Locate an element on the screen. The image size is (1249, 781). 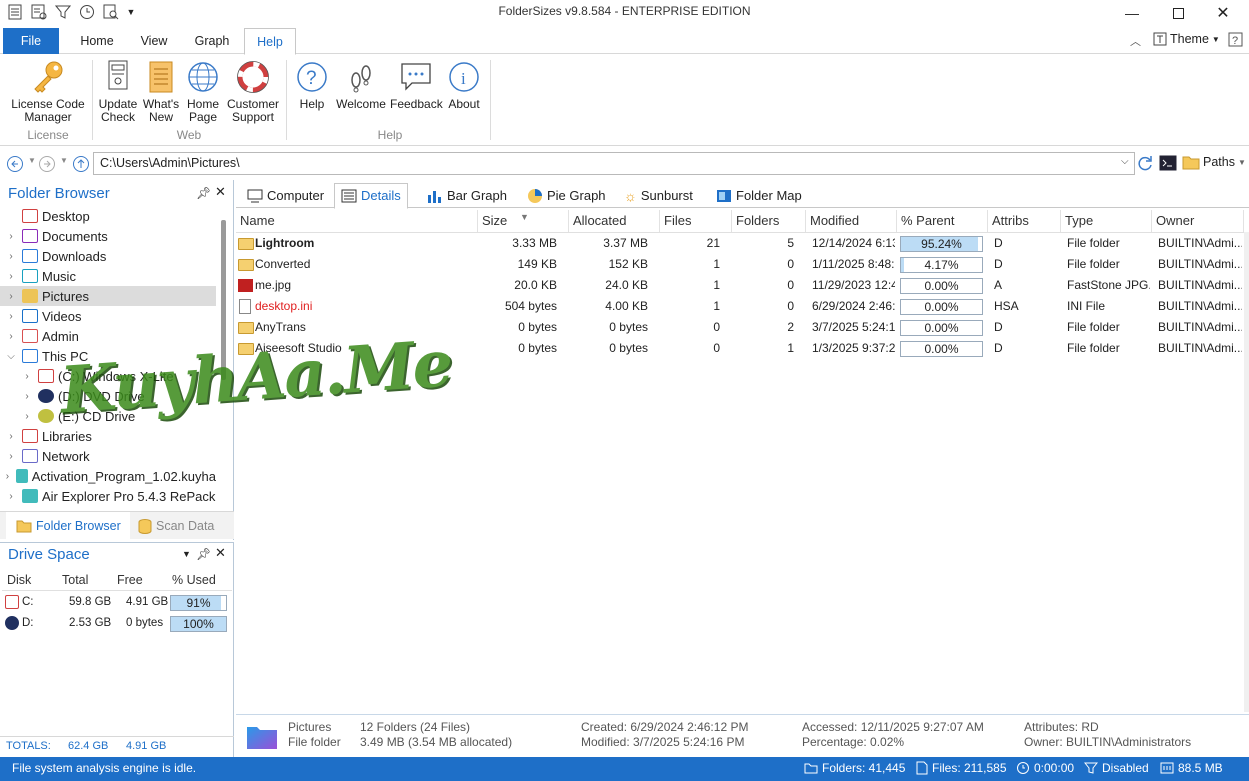
col-modified: Modified is located at coordinates (851, 221).